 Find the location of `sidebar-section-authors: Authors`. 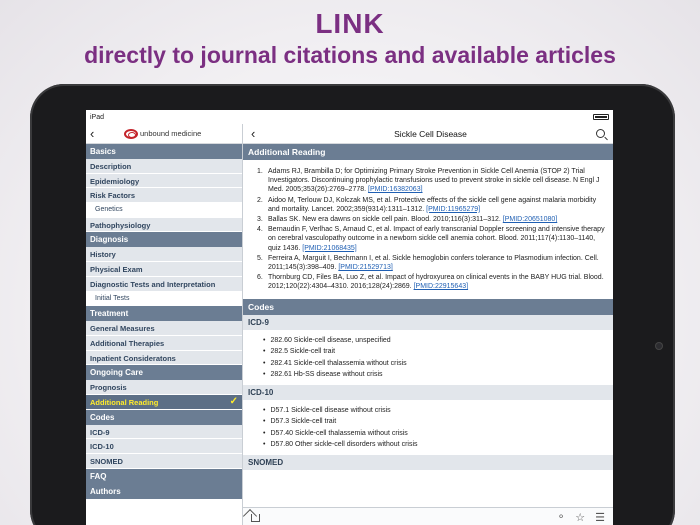

sidebar-section-authors: Authors is located at coordinates (164, 491).